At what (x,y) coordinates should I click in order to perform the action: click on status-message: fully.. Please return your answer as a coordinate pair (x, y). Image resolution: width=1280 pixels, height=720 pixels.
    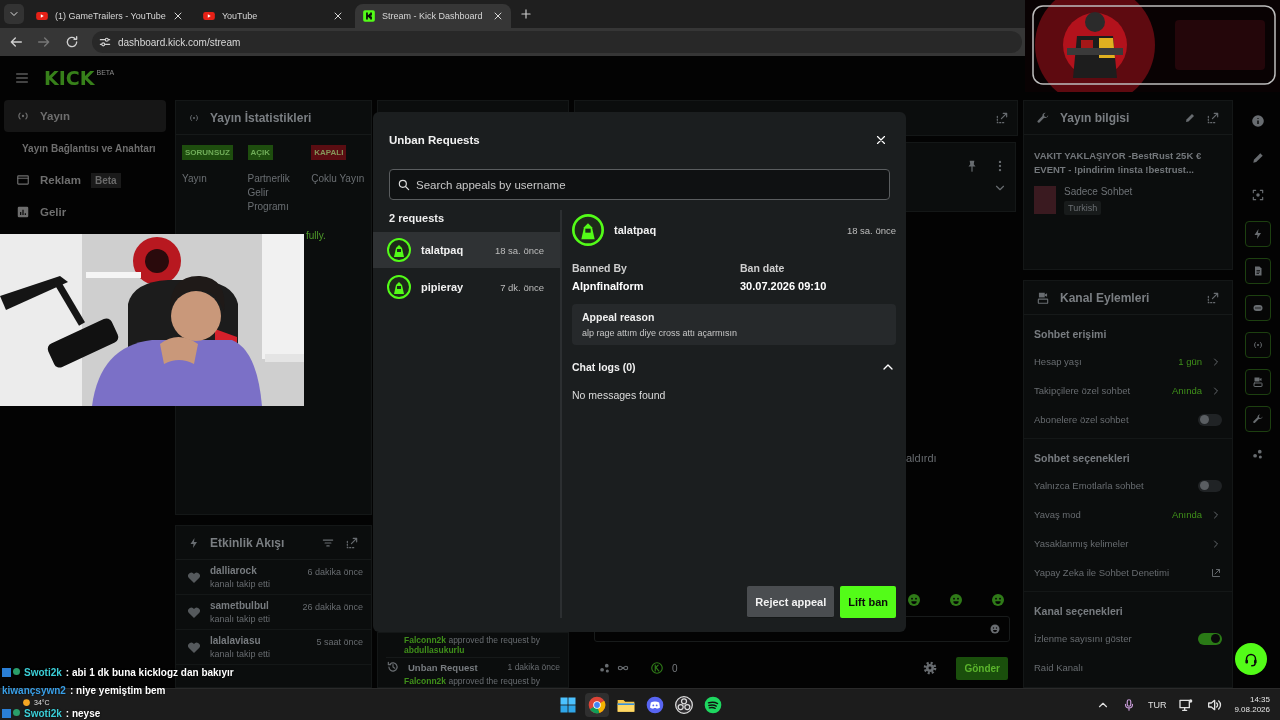
    Looking at the image, I should click on (316, 235).